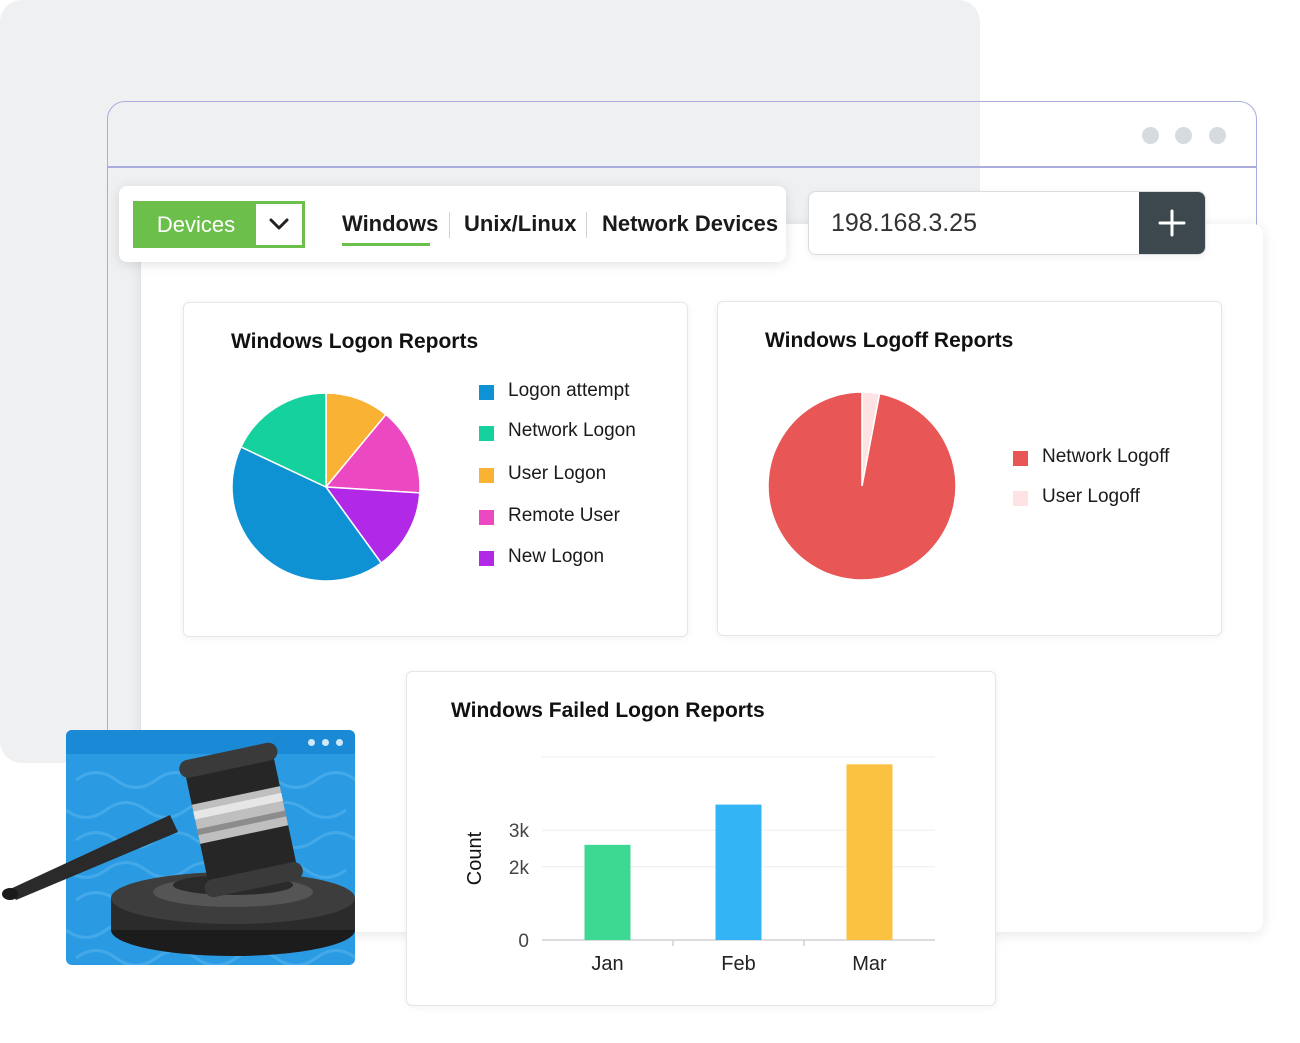 The image size is (1300, 1043). I want to click on ip-address-input, so click(975, 223).